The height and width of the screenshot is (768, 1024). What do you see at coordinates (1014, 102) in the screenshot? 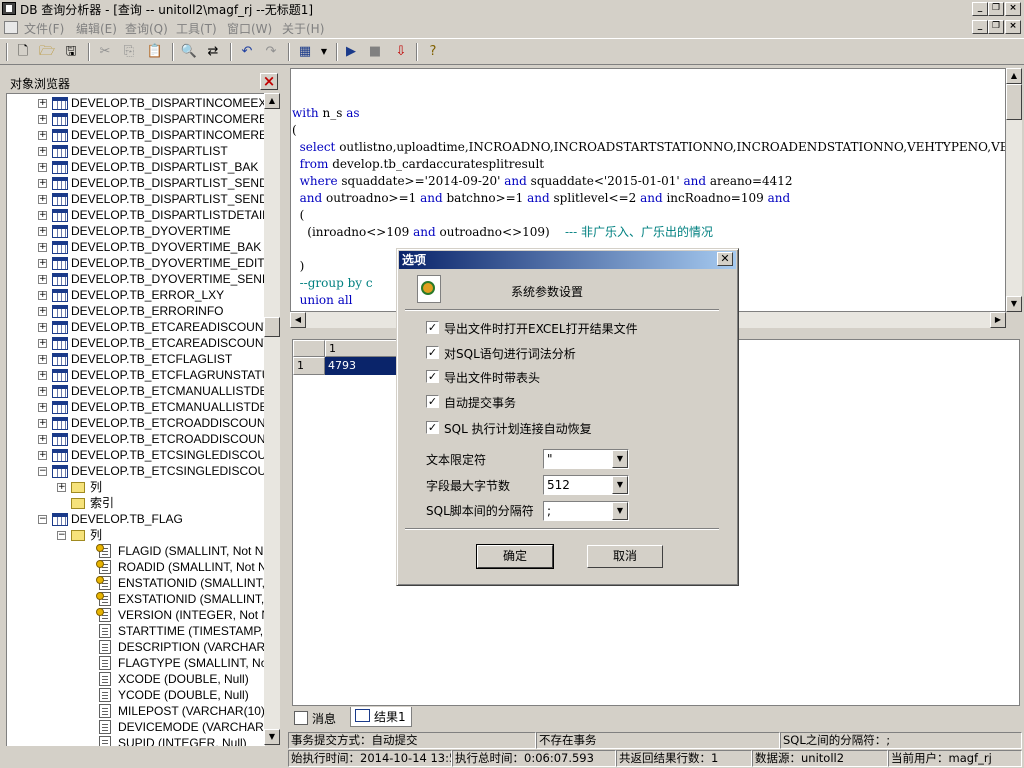
I see `editor-scroll-thumb` at bounding box center [1014, 102].